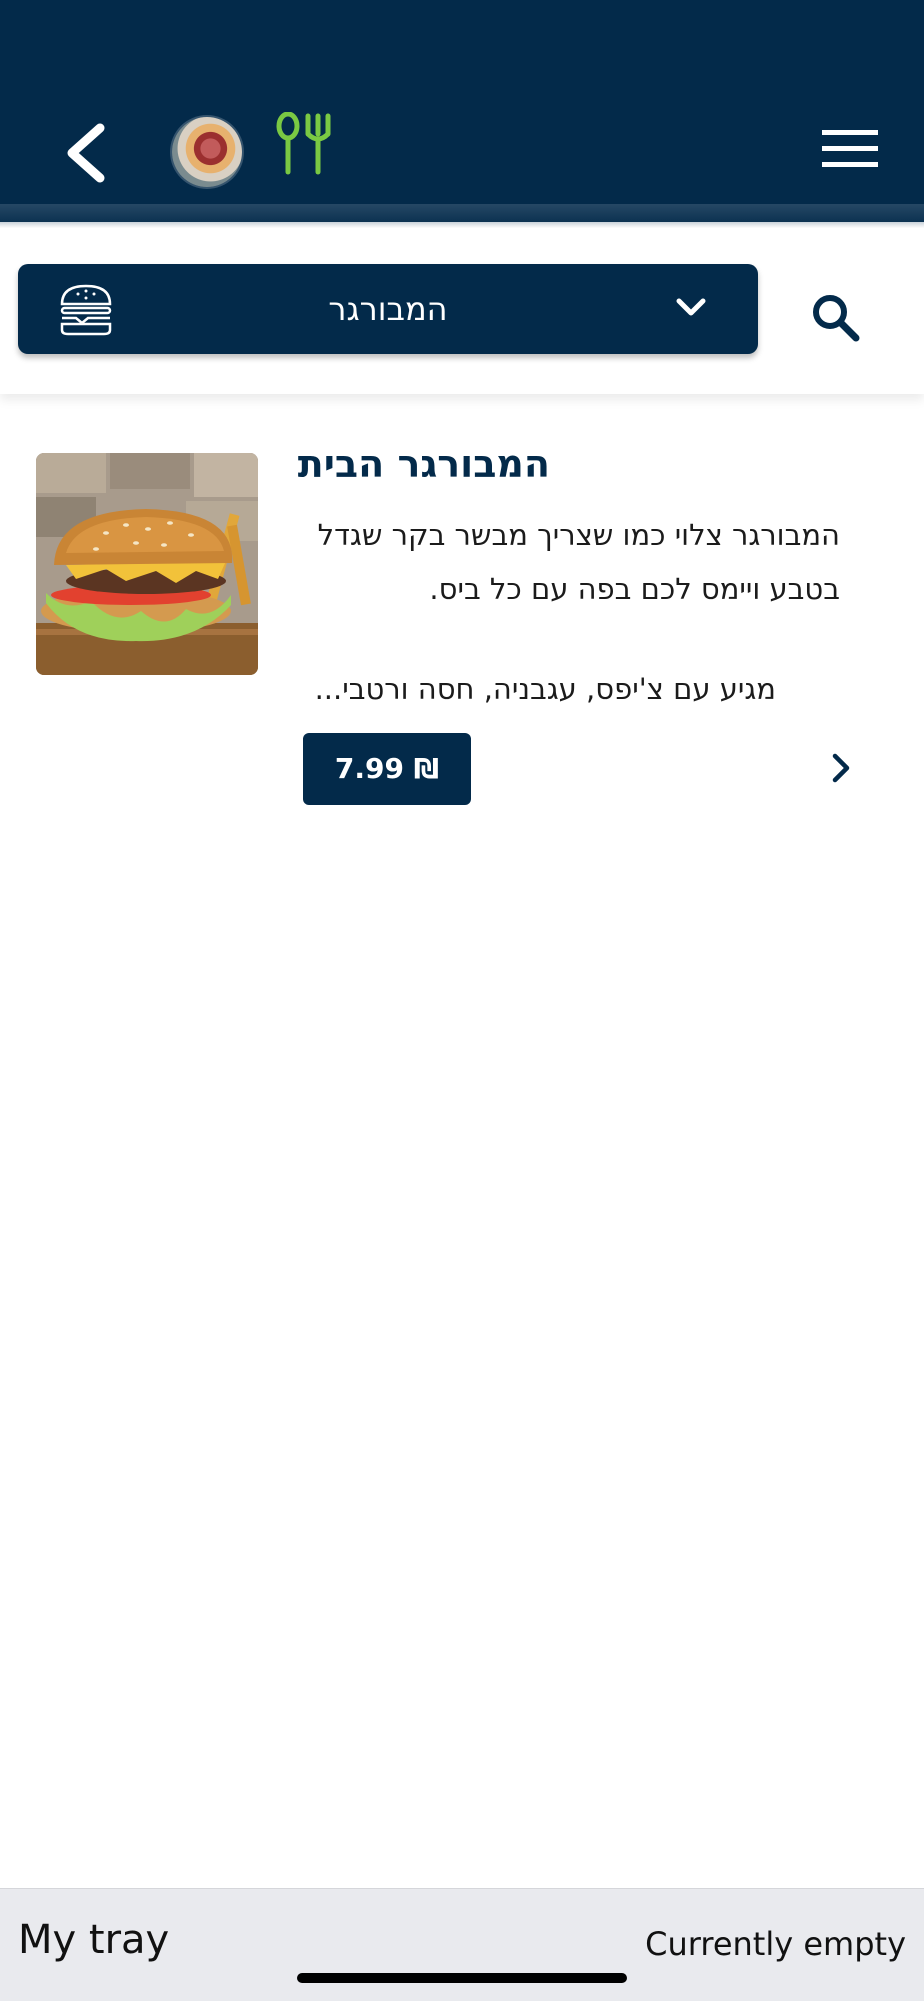 The image size is (924, 2001). I want to click on app-header, so click(462, 111).